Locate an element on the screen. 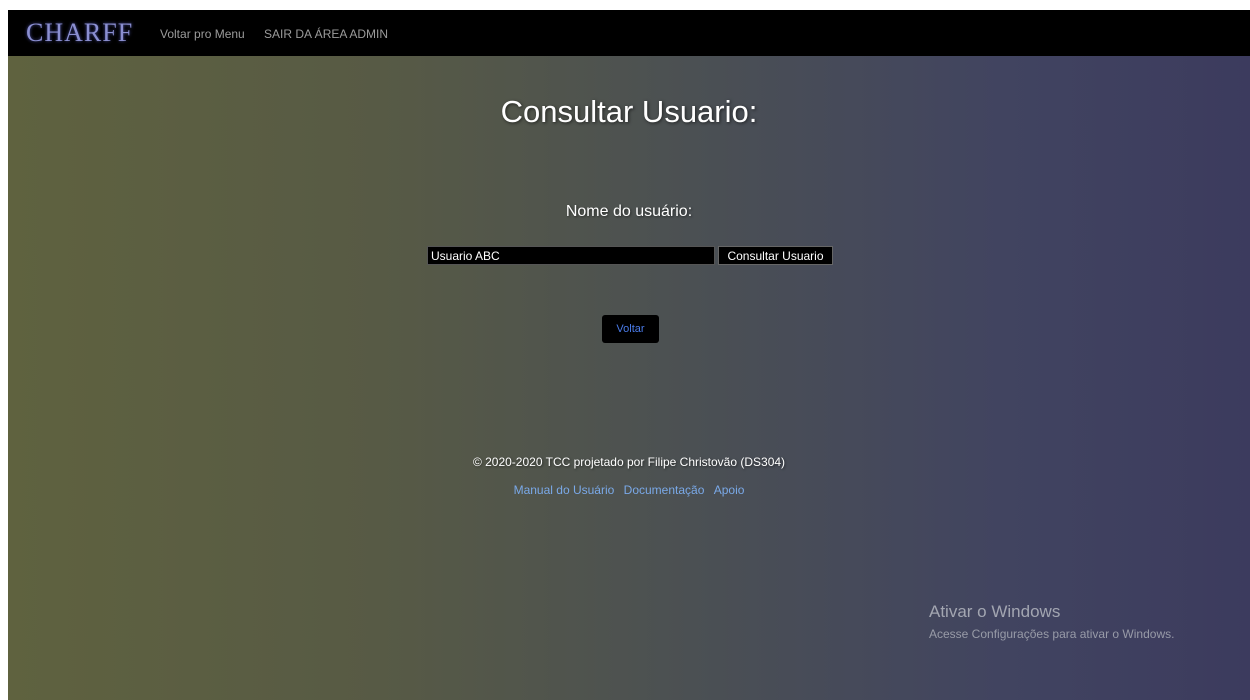 The image size is (1250, 700). back-button: Voltar is located at coordinates (630, 329).